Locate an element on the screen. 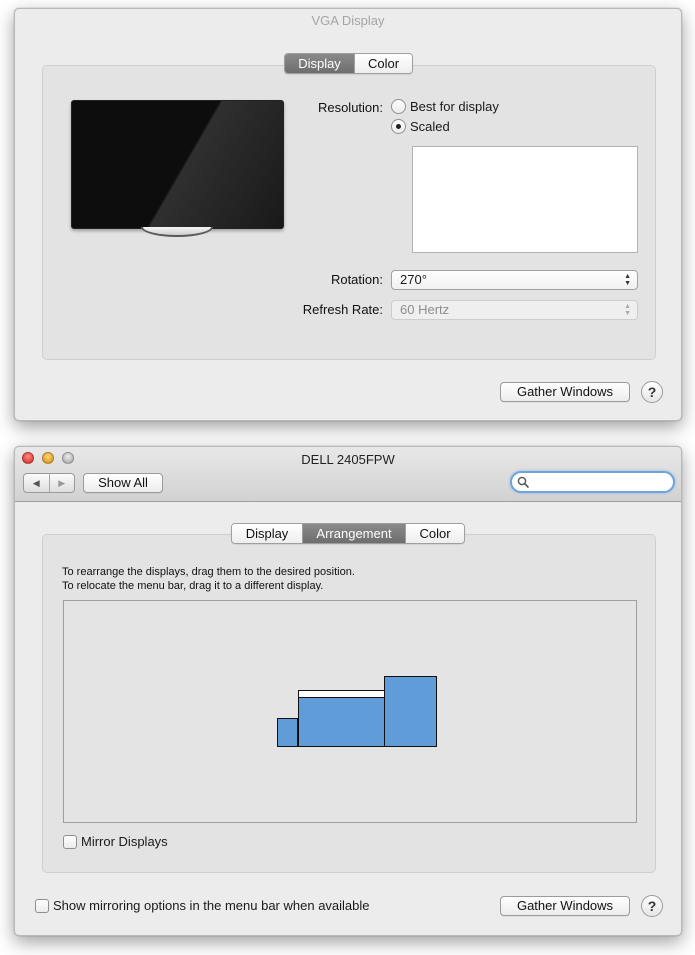 This screenshot has width=695, height=955. radio-label: Best for display is located at coordinates (454, 106).